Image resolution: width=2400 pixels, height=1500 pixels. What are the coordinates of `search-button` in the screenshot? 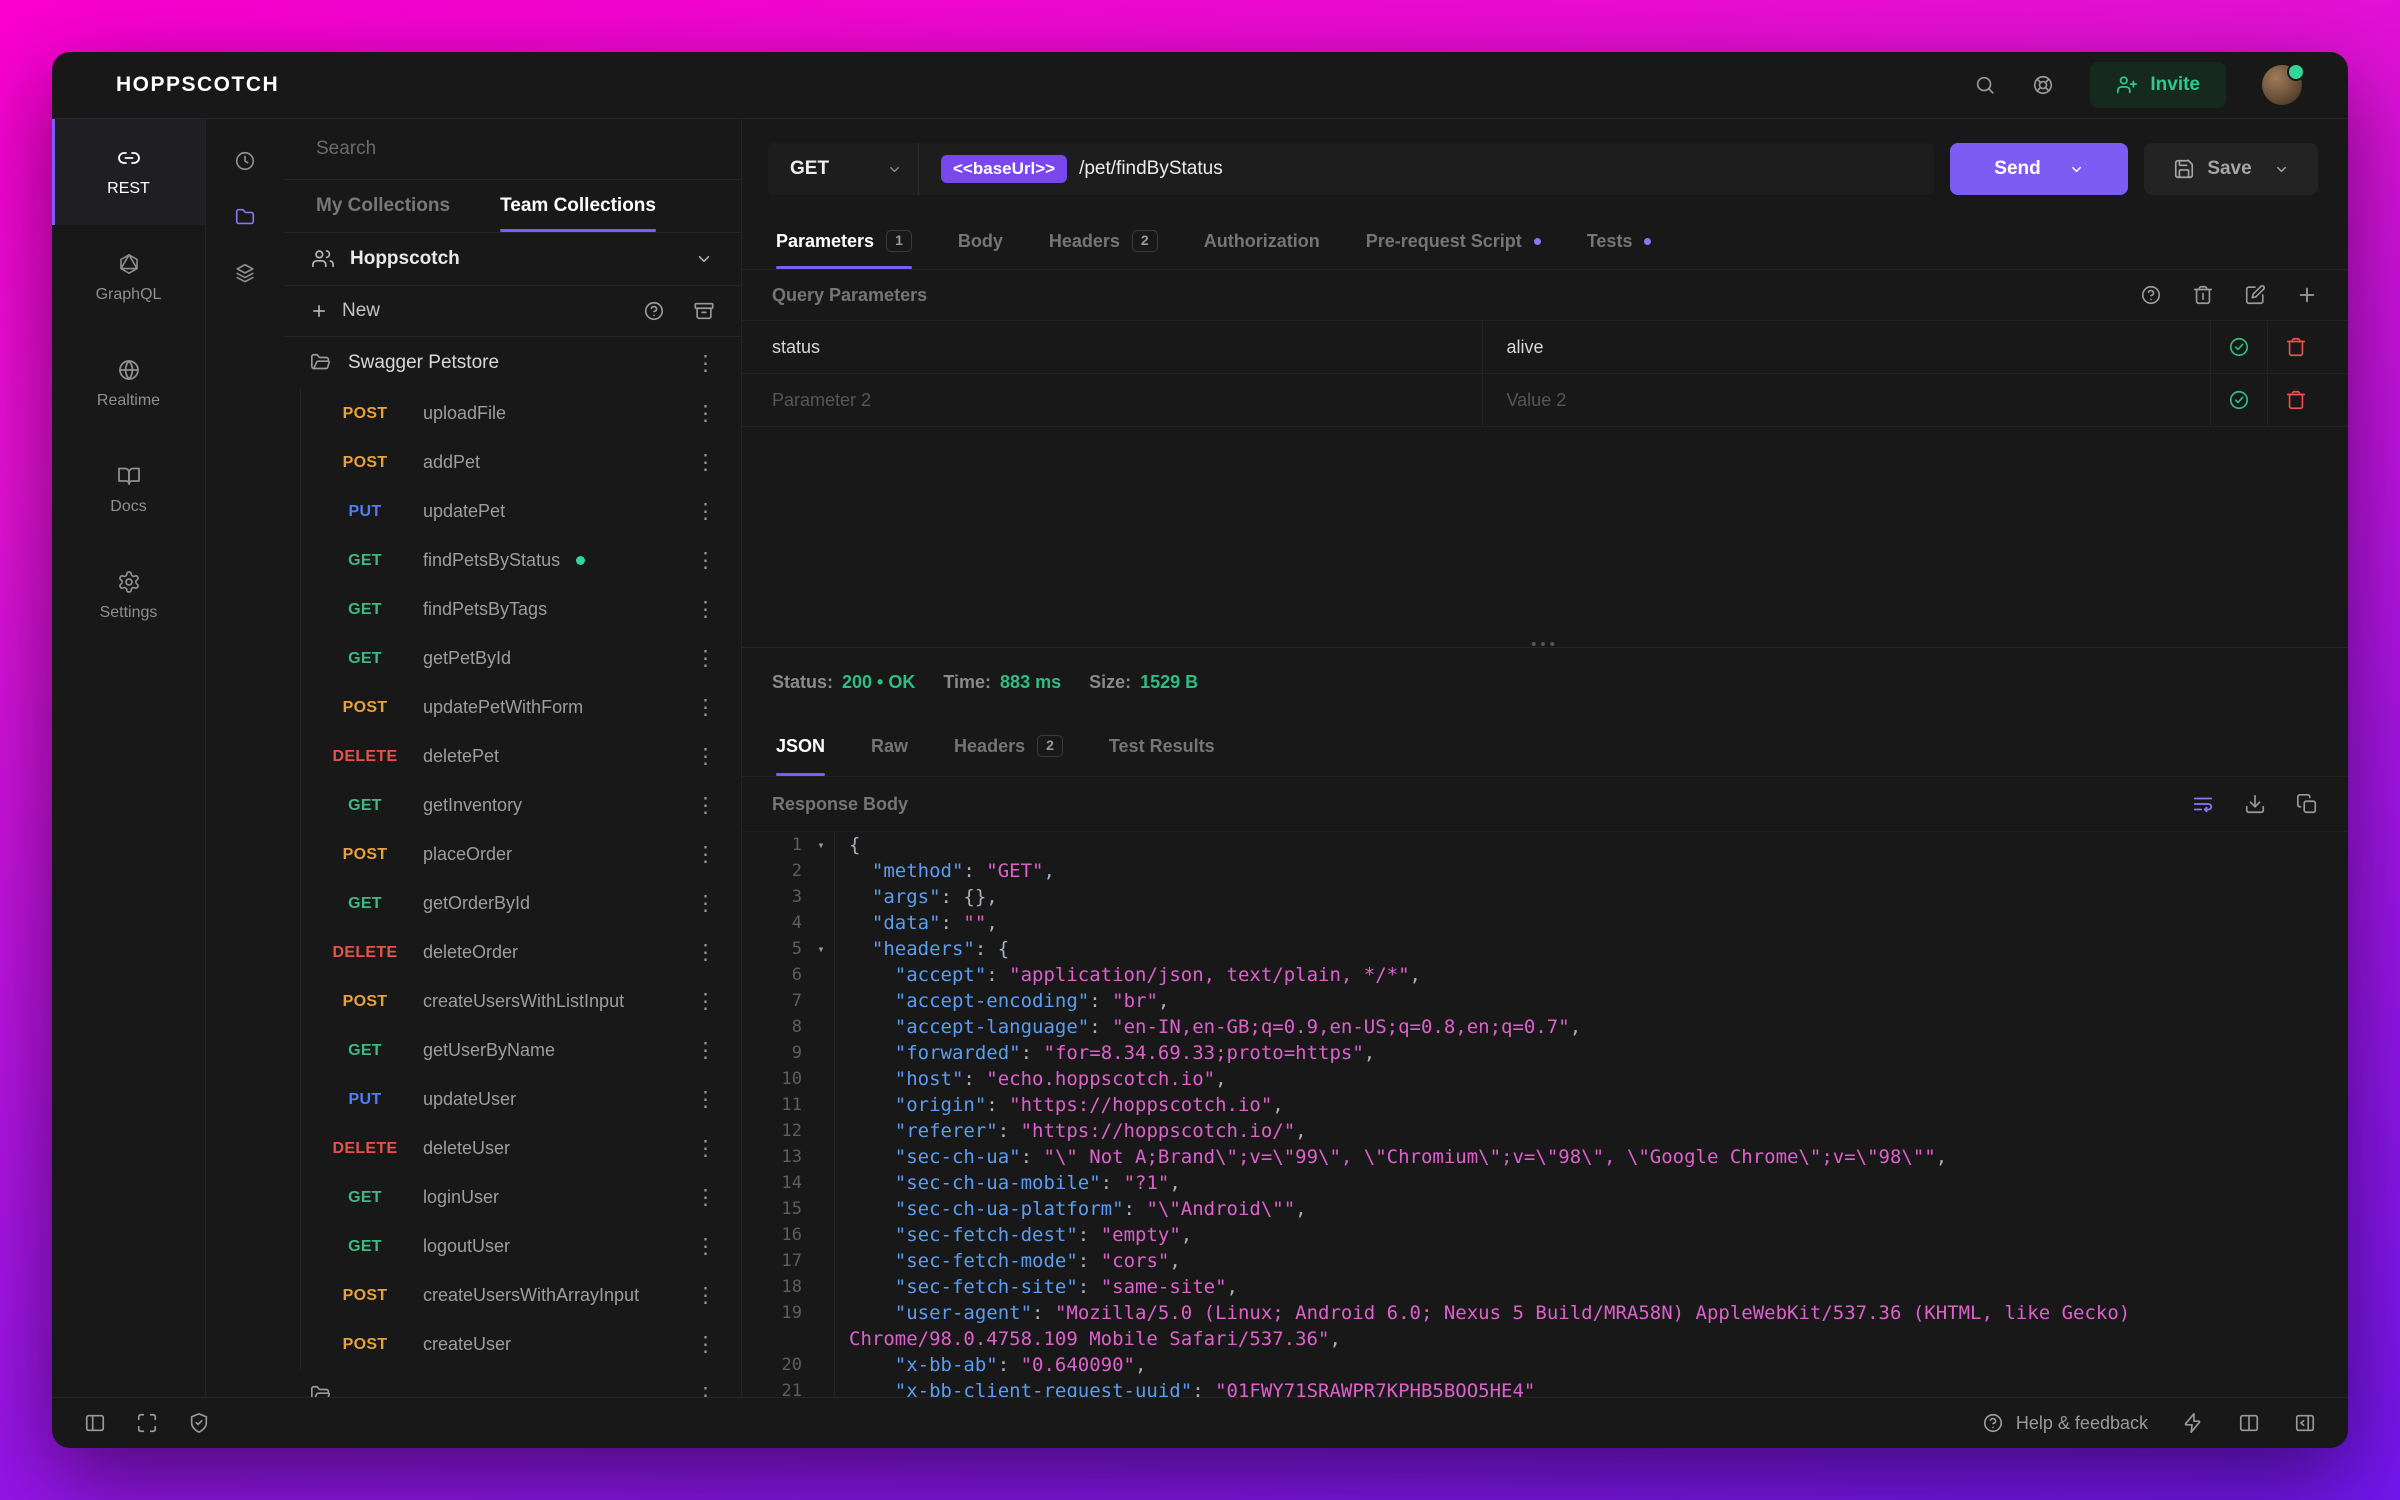 It's located at (1985, 85).